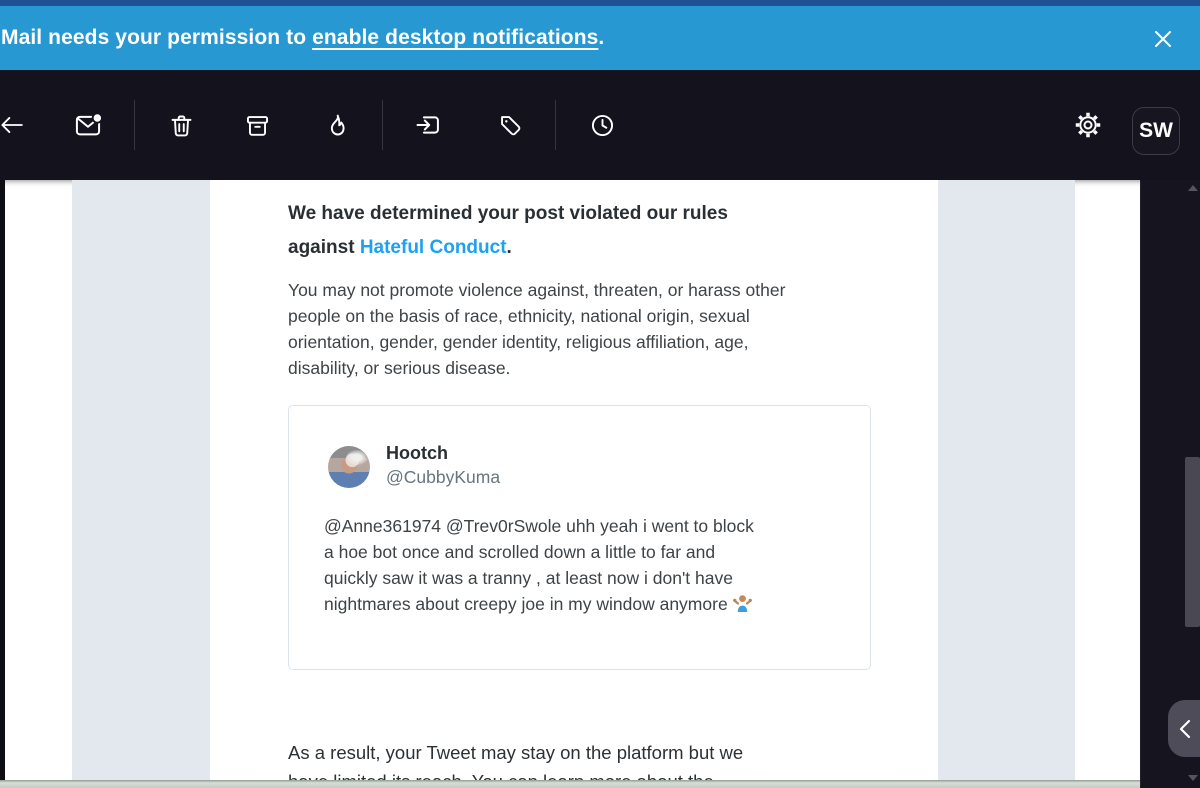 The height and width of the screenshot is (788, 1200). What do you see at coordinates (443, 477) in the screenshot?
I see `tweet-author-handle: @CubbyKuma` at bounding box center [443, 477].